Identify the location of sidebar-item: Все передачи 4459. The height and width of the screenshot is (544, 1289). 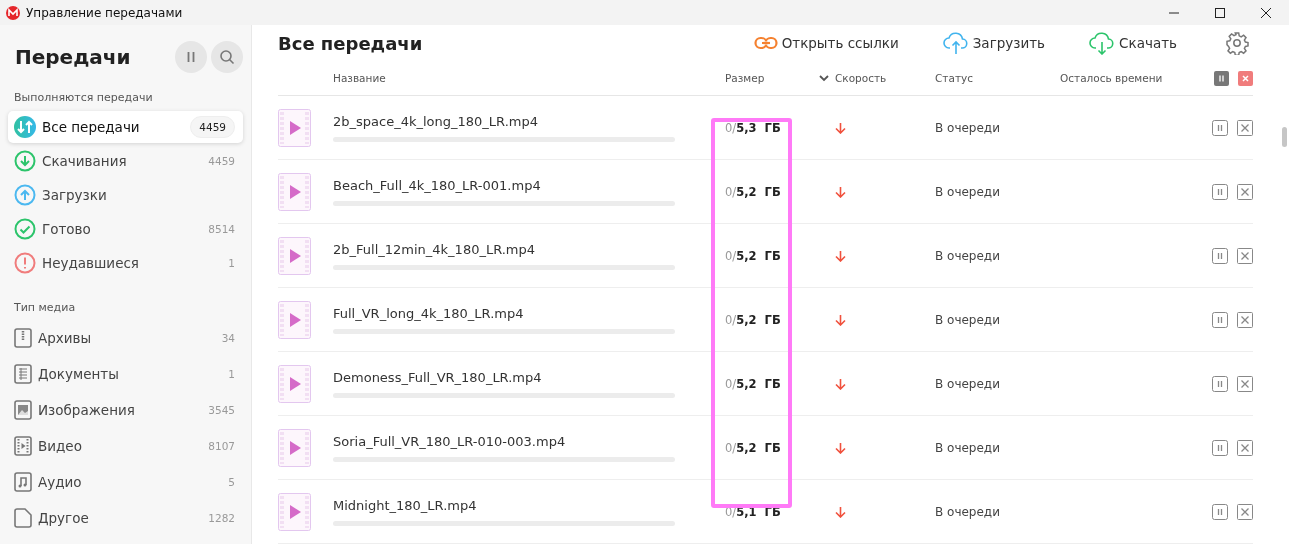
(125, 127).